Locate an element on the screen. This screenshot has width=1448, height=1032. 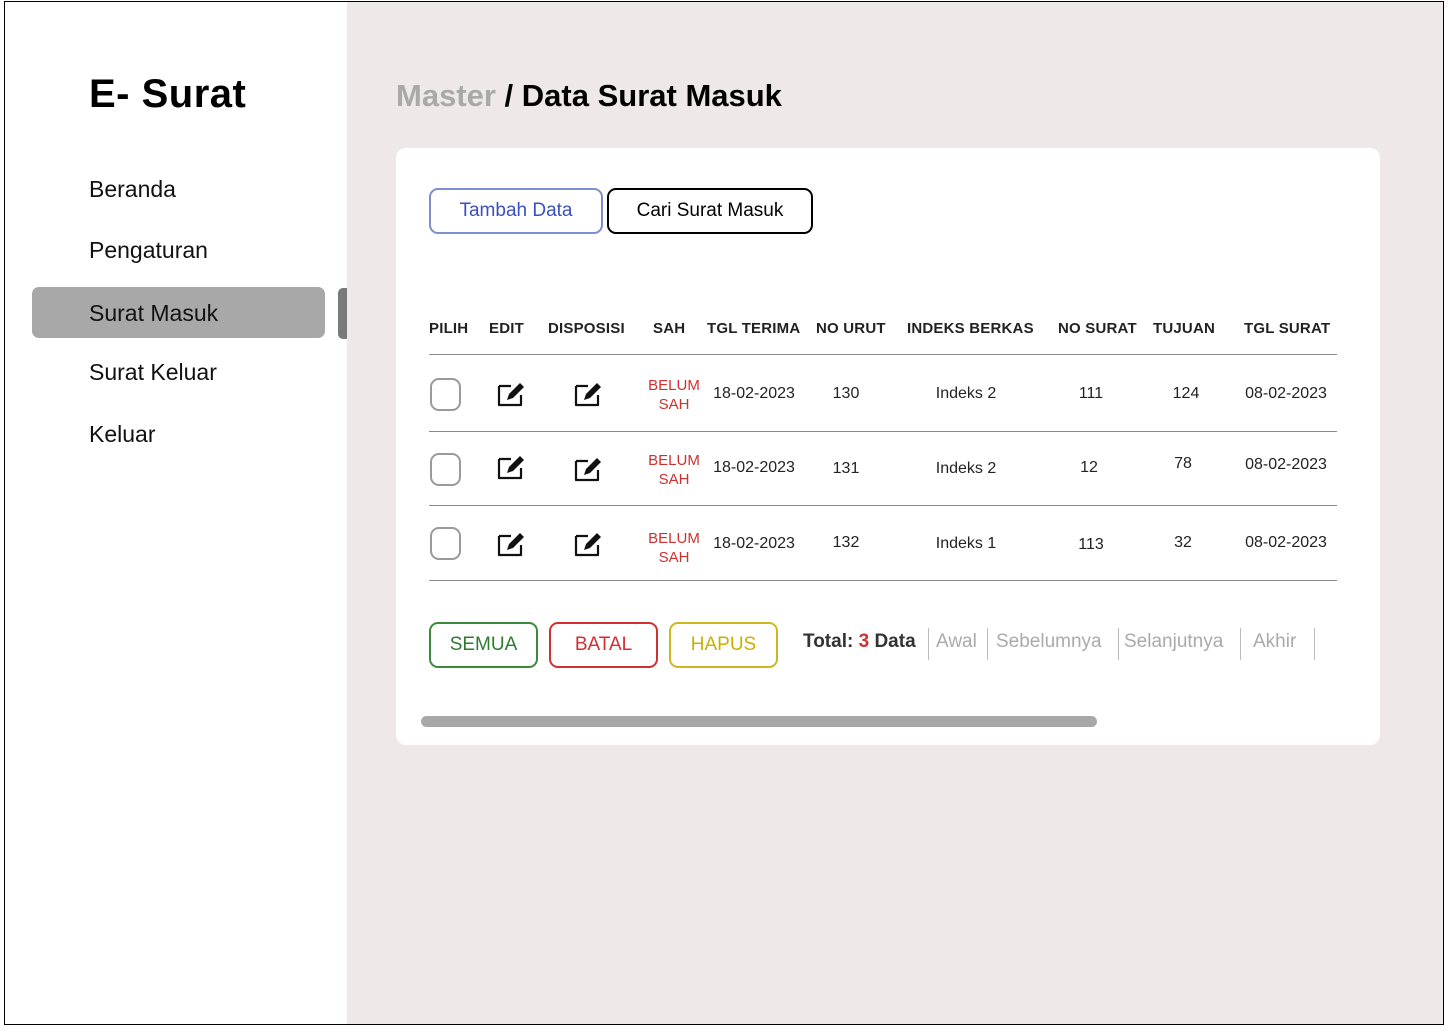
pagination-prev: Sebelumnya is located at coordinates (1049, 642).